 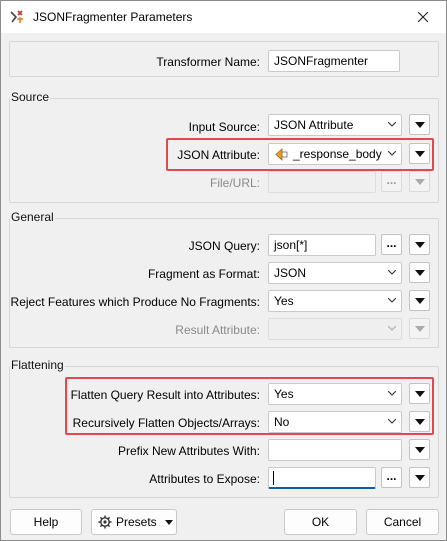 What do you see at coordinates (282, 422) in the screenshot?
I see `recursive-flatten-value: No` at bounding box center [282, 422].